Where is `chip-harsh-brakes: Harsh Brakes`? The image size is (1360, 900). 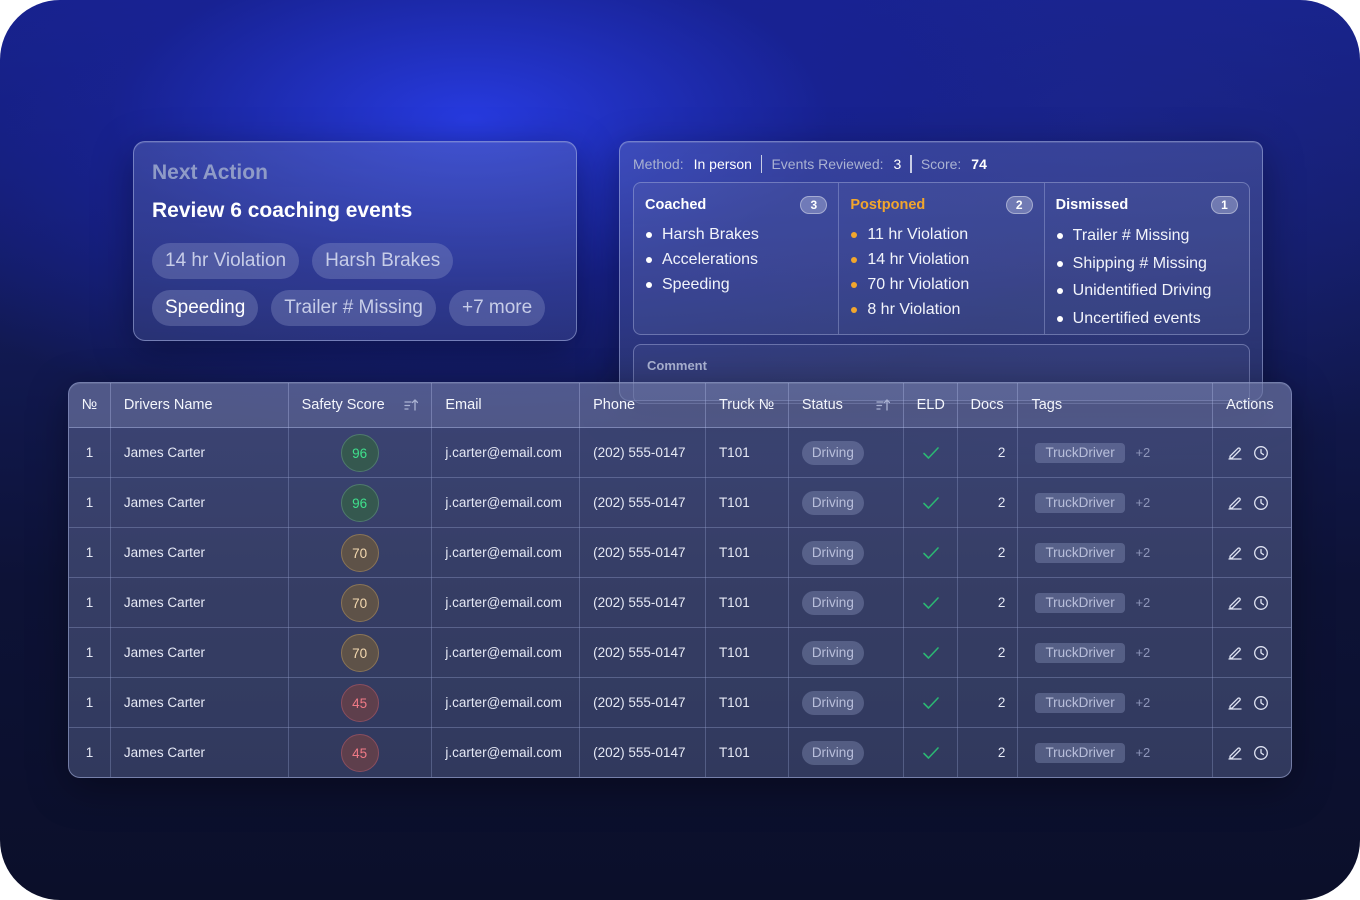
chip-harsh-brakes: Harsh Brakes is located at coordinates (383, 261).